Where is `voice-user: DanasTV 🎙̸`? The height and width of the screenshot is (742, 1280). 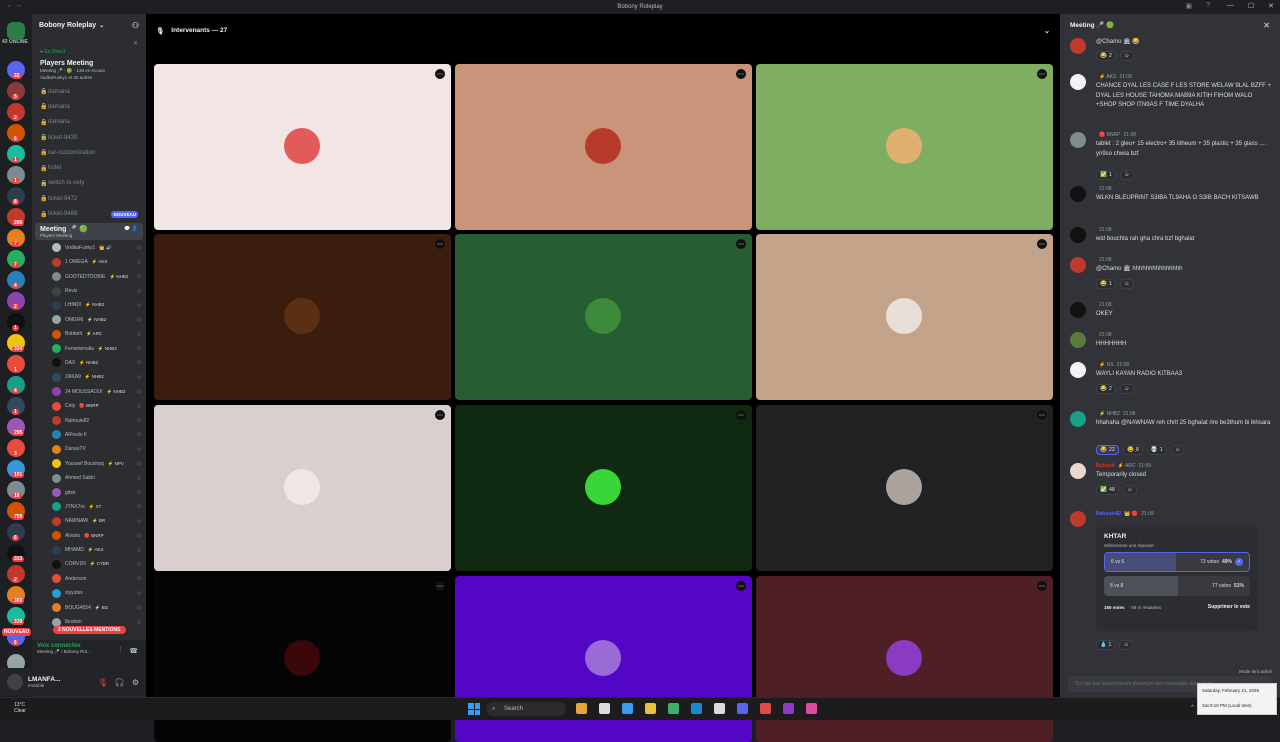
voice-user: DanasTV 🎙̸ is located at coordinates (89, 449).